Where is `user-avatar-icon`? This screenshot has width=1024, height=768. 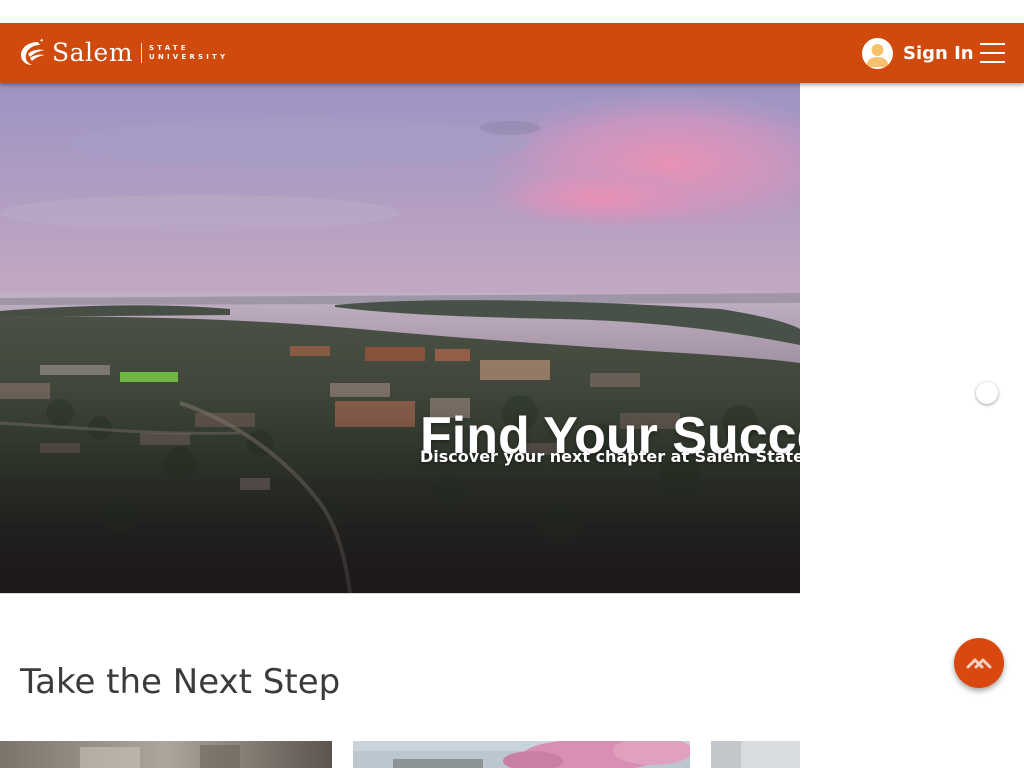
user-avatar-icon is located at coordinates (877, 53).